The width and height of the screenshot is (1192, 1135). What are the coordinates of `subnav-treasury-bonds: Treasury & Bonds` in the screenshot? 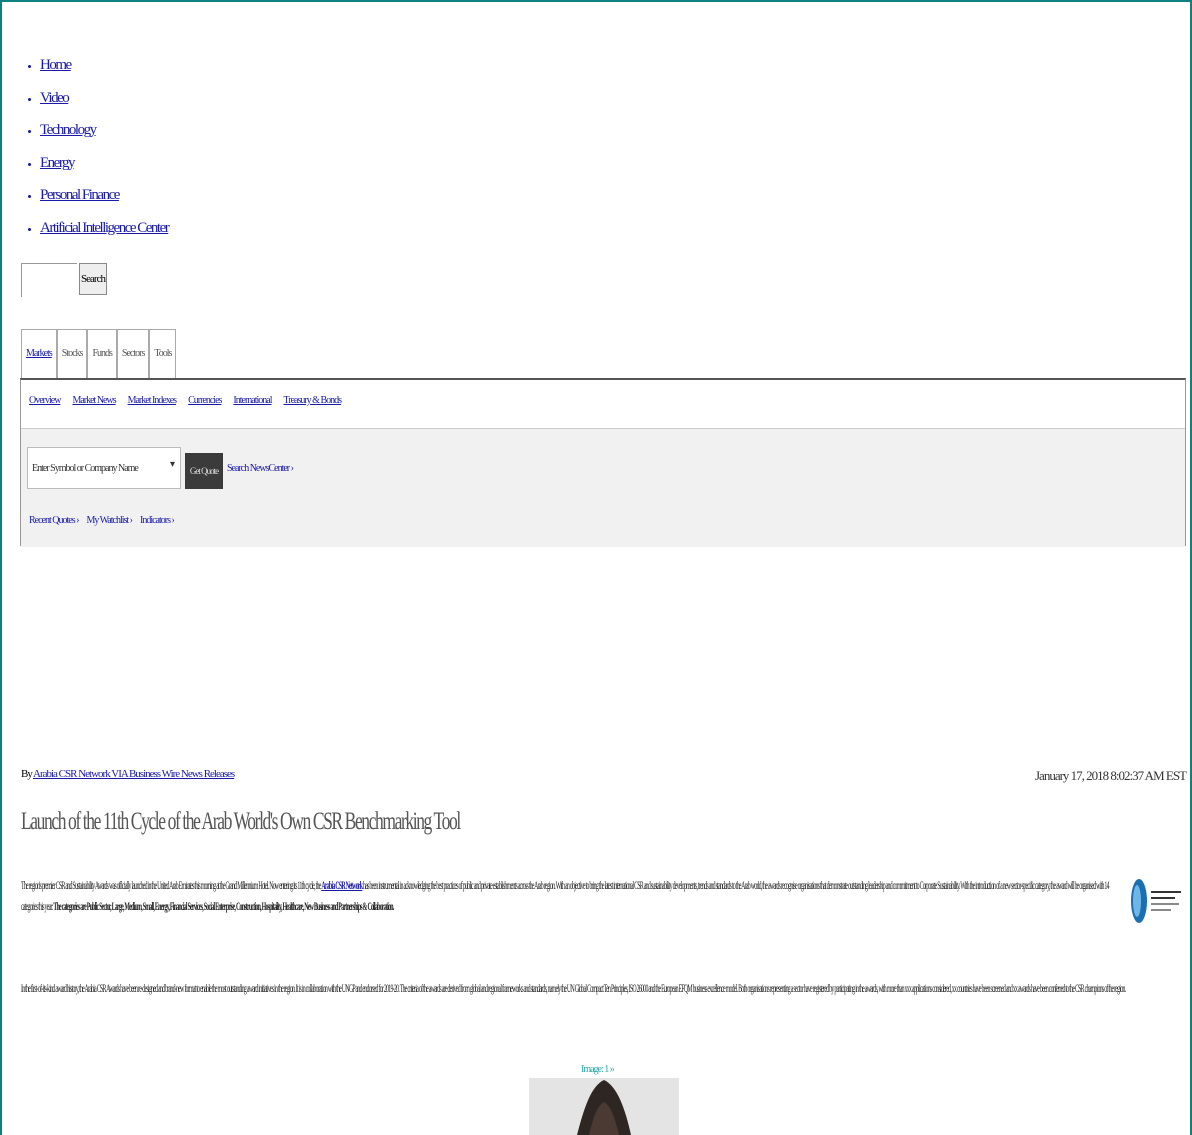 It's located at (313, 400).